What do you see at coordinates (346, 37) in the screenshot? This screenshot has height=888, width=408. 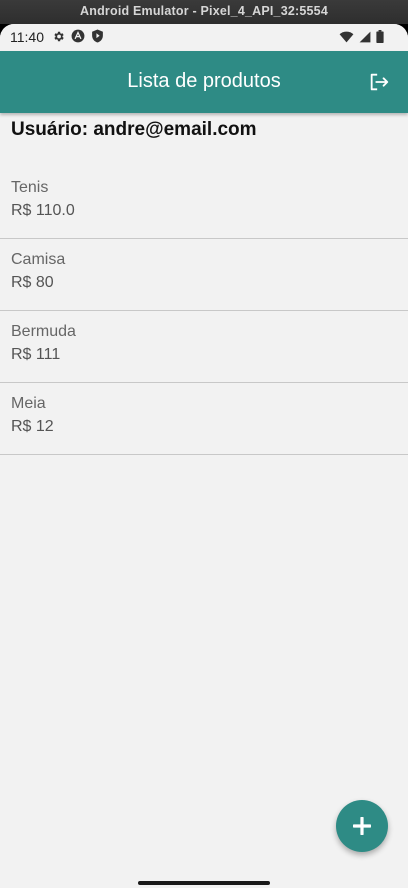 I see `wifi-icon` at bounding box center [346, 37].